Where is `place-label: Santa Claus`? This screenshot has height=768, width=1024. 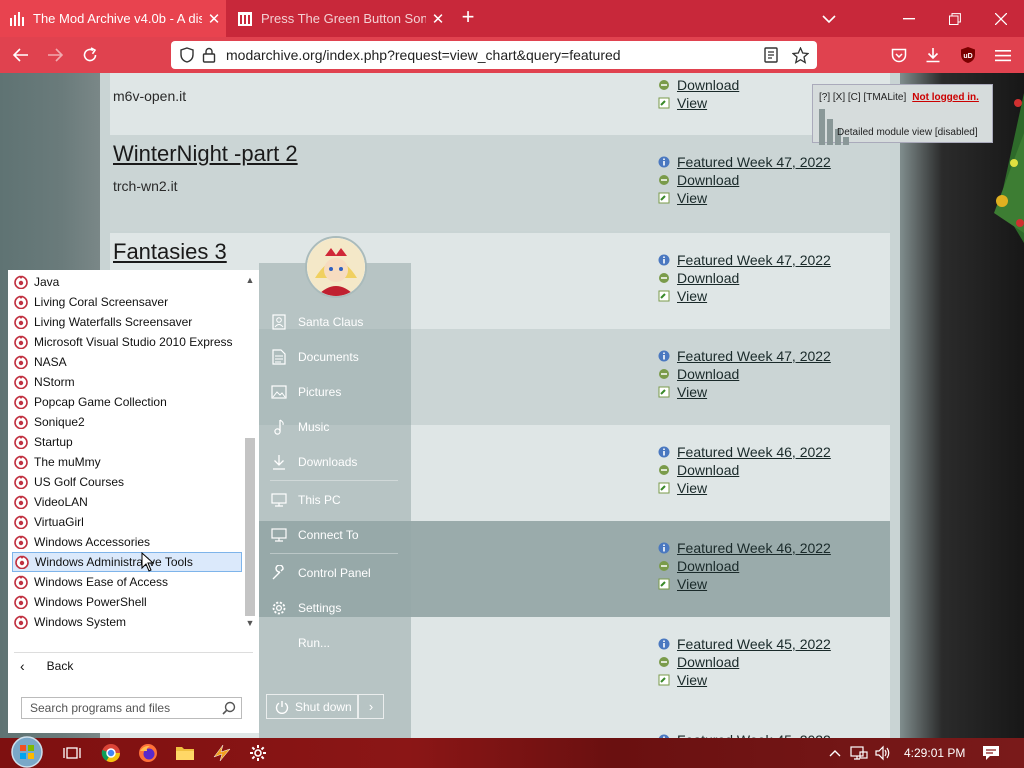 place-label: Santa Claus is located at coordinates (331, 322).